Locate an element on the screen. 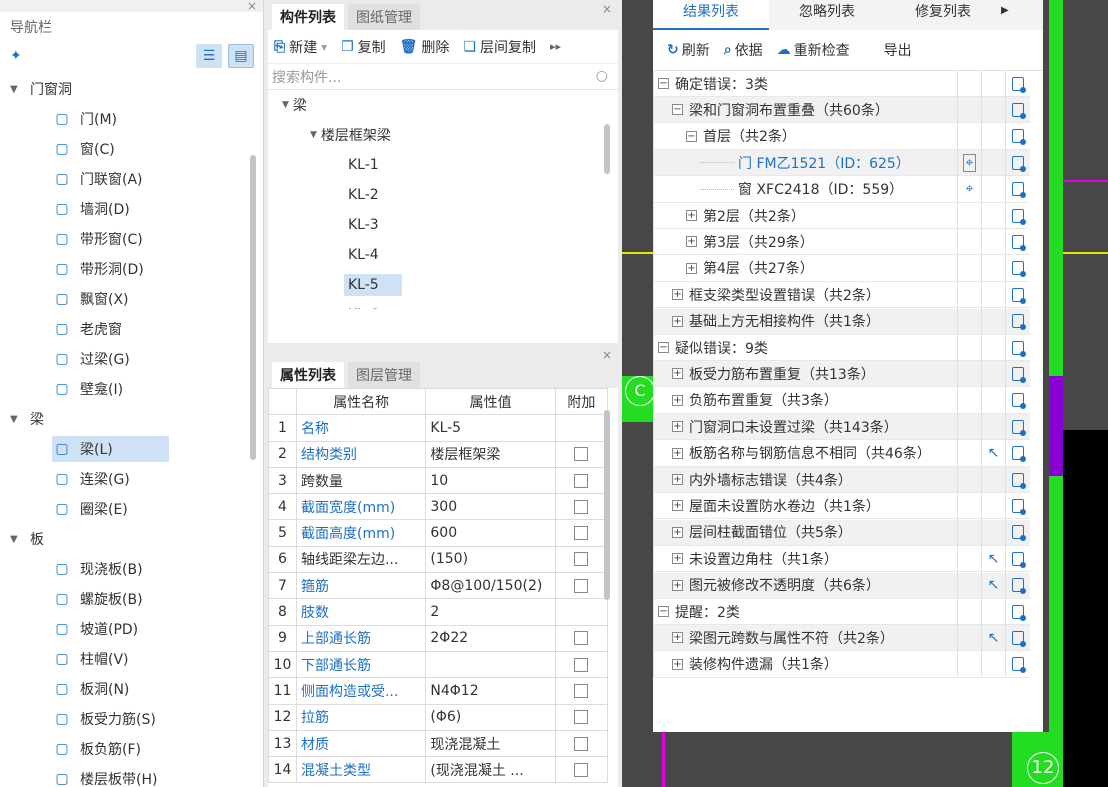 The height and width of the screenshot is (787, 1108). nav-group: ▼ 板 is located at coordinates (131, 539).